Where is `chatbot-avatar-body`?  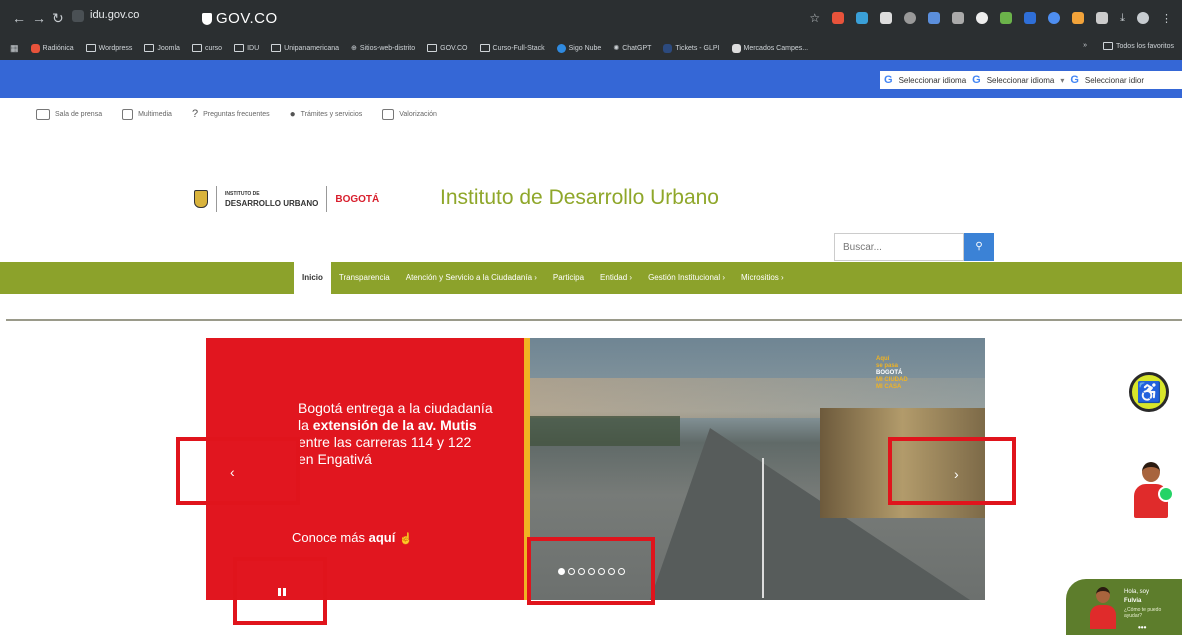 chatbot-avatar-body is located at coordinates (1103, 617).